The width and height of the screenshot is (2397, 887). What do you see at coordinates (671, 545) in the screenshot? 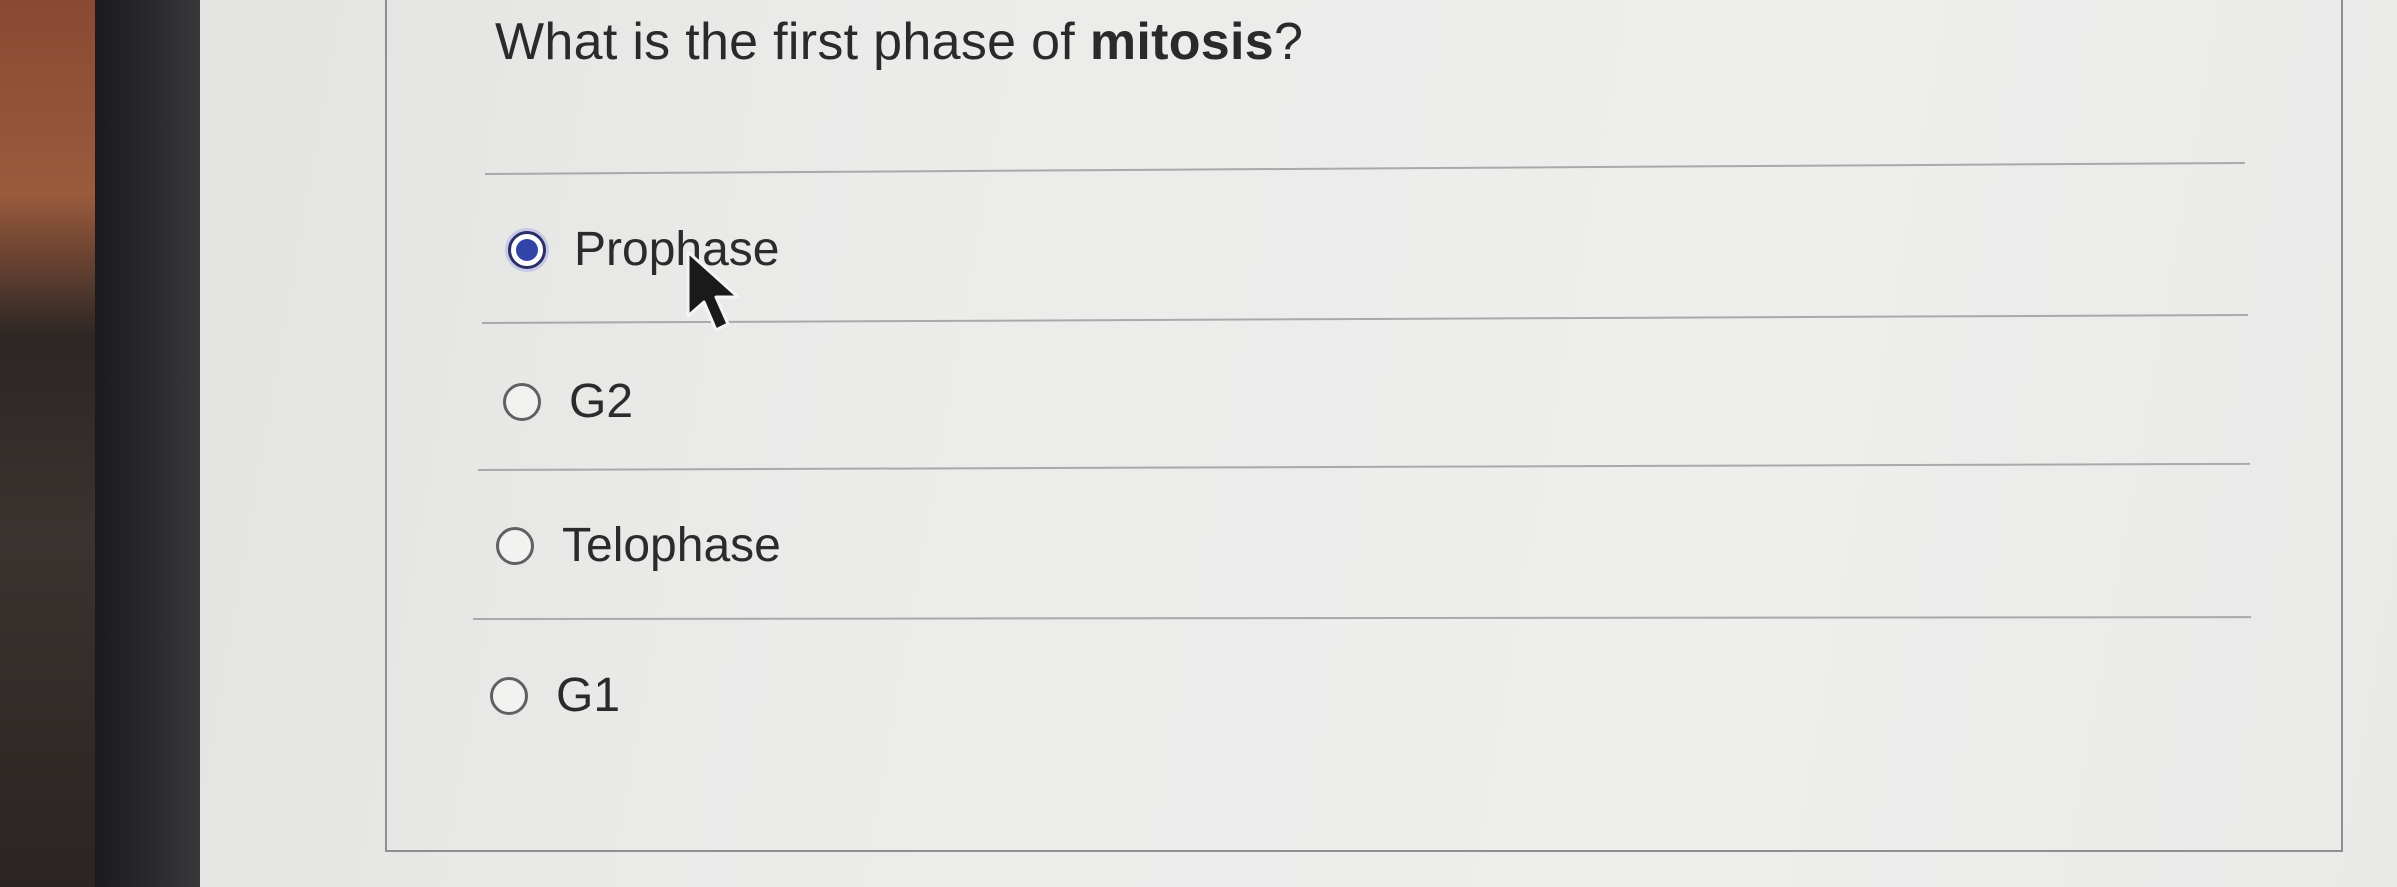
I see `option-label: Telophase` at bounding box center [671, 545].